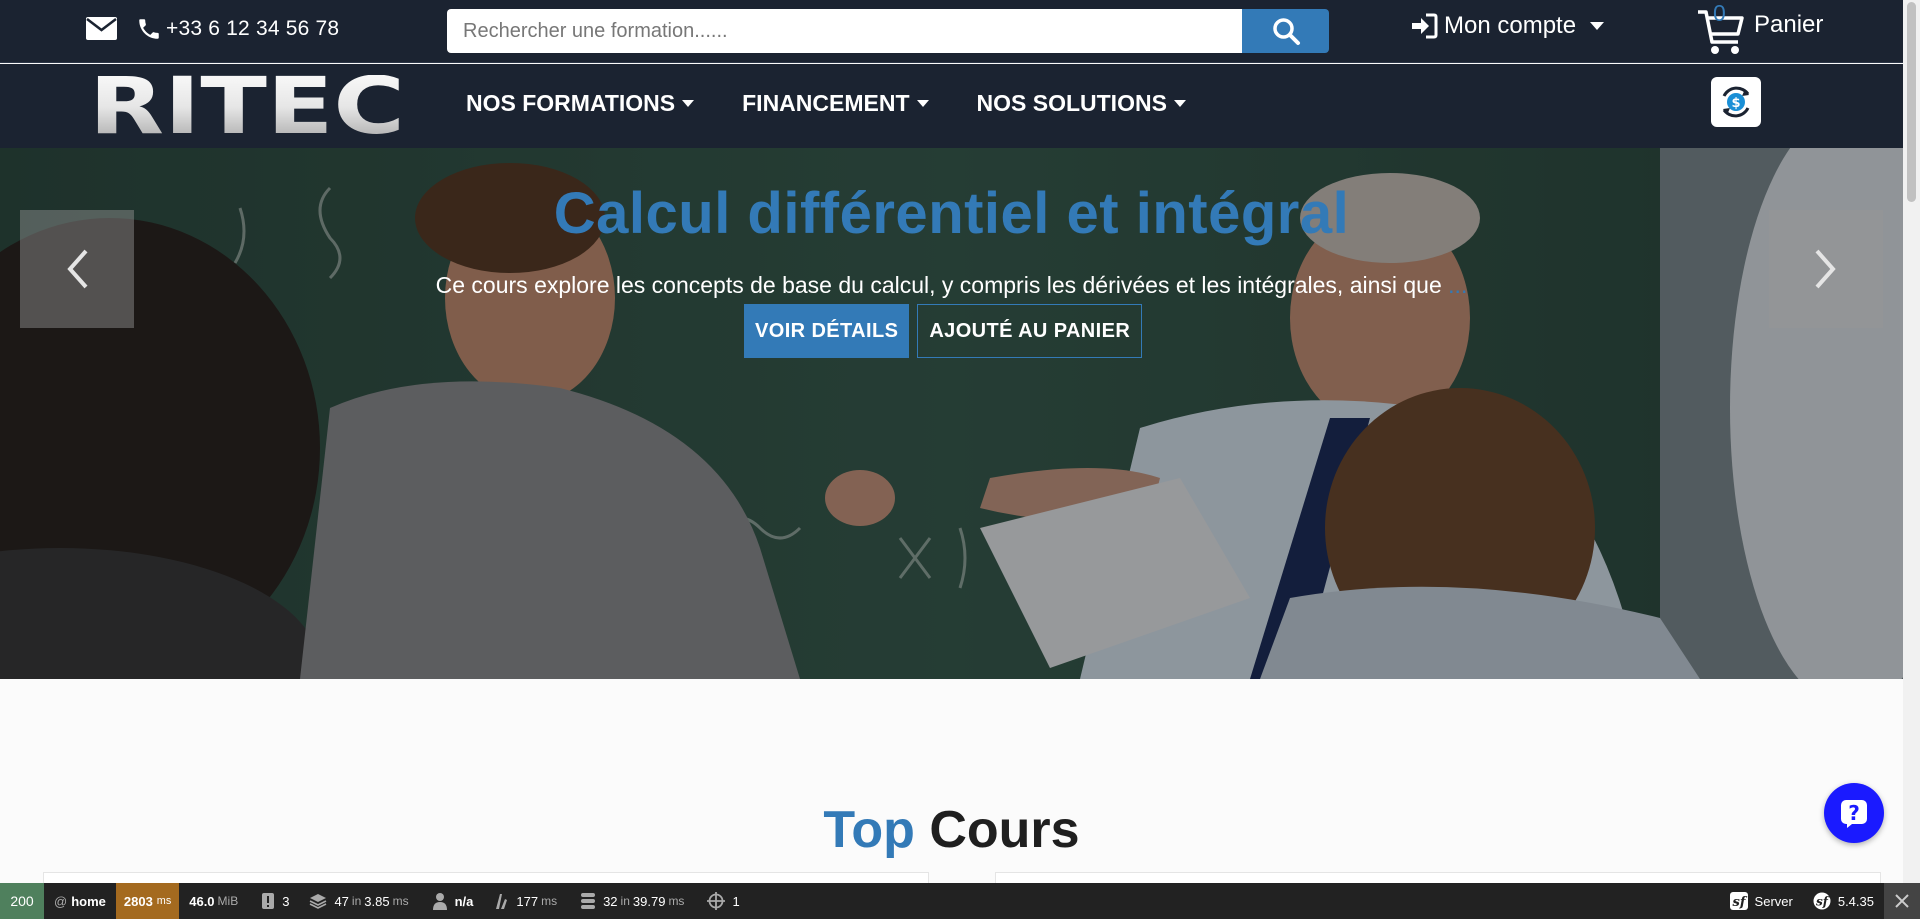 The height and width of the screenshot is (919, 1920). What do you see at coordinates (502, 901) in the screenshot?
I see `performance-icon` at bounding box center [502, 901].